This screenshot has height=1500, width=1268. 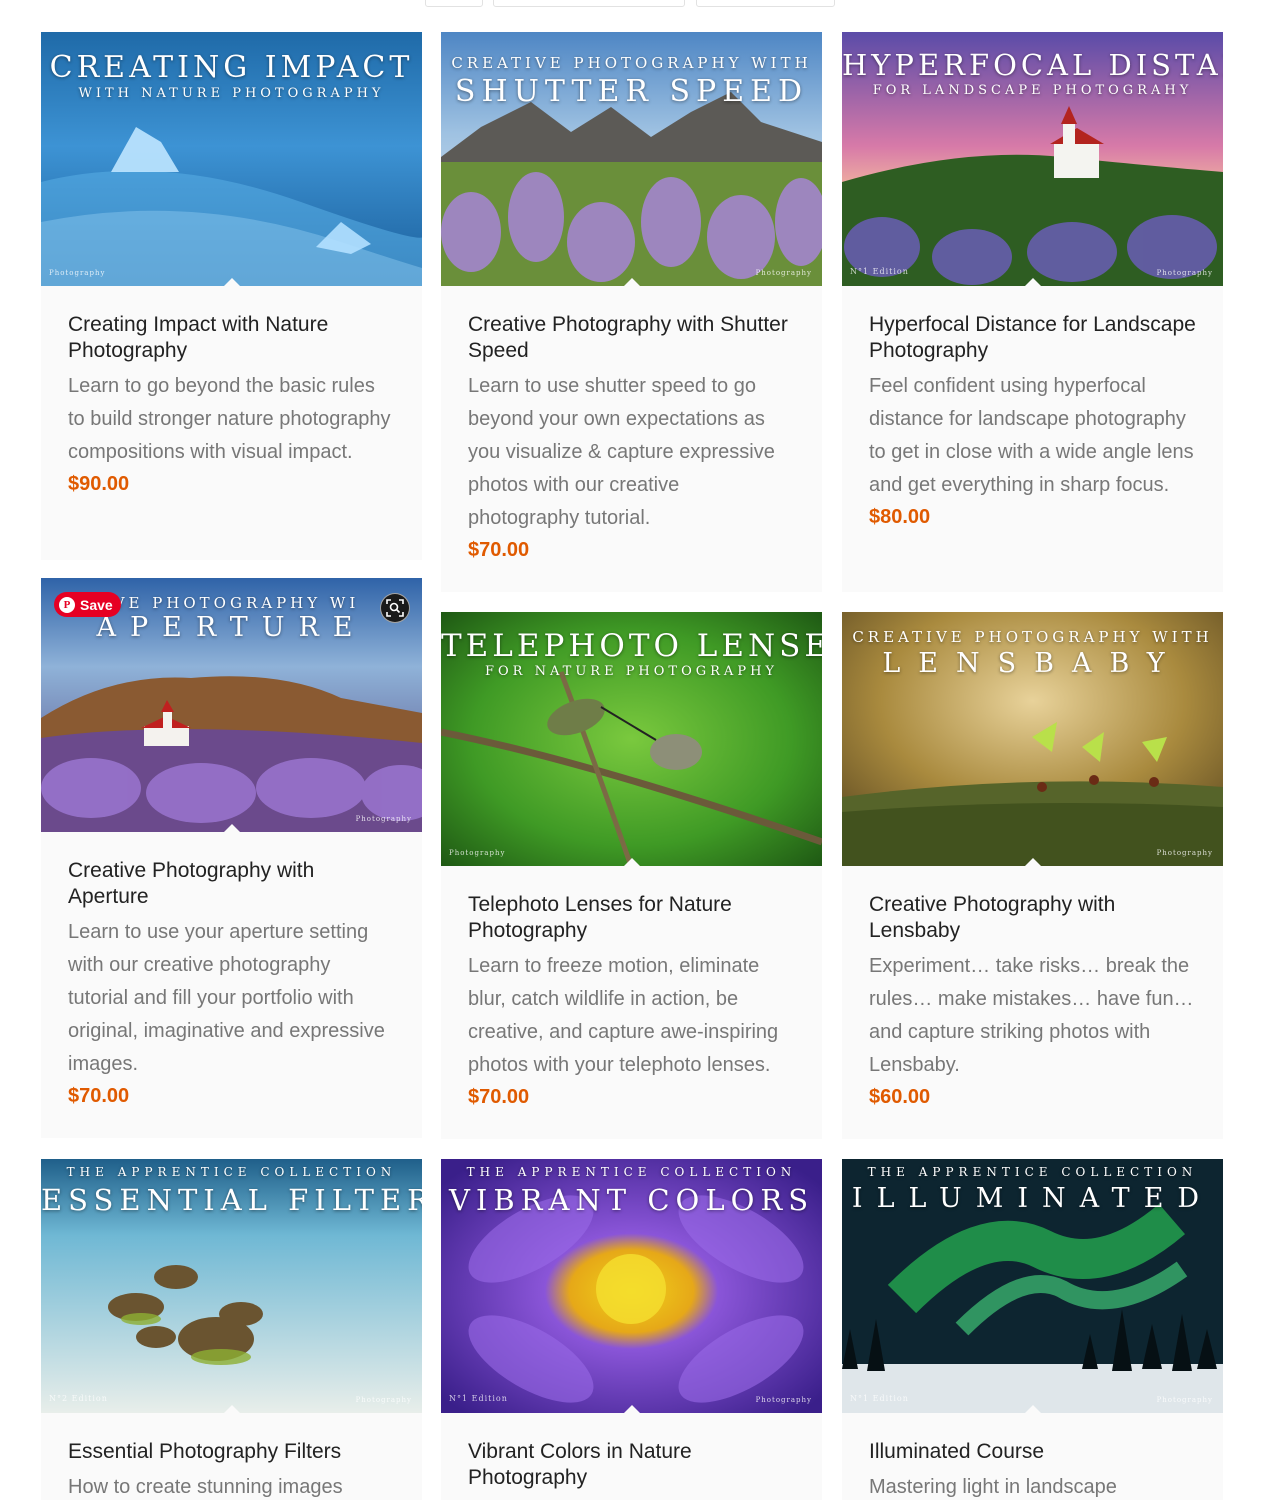 I want to click on pinterest-save-button: P Save, so click(x=87, y=604).